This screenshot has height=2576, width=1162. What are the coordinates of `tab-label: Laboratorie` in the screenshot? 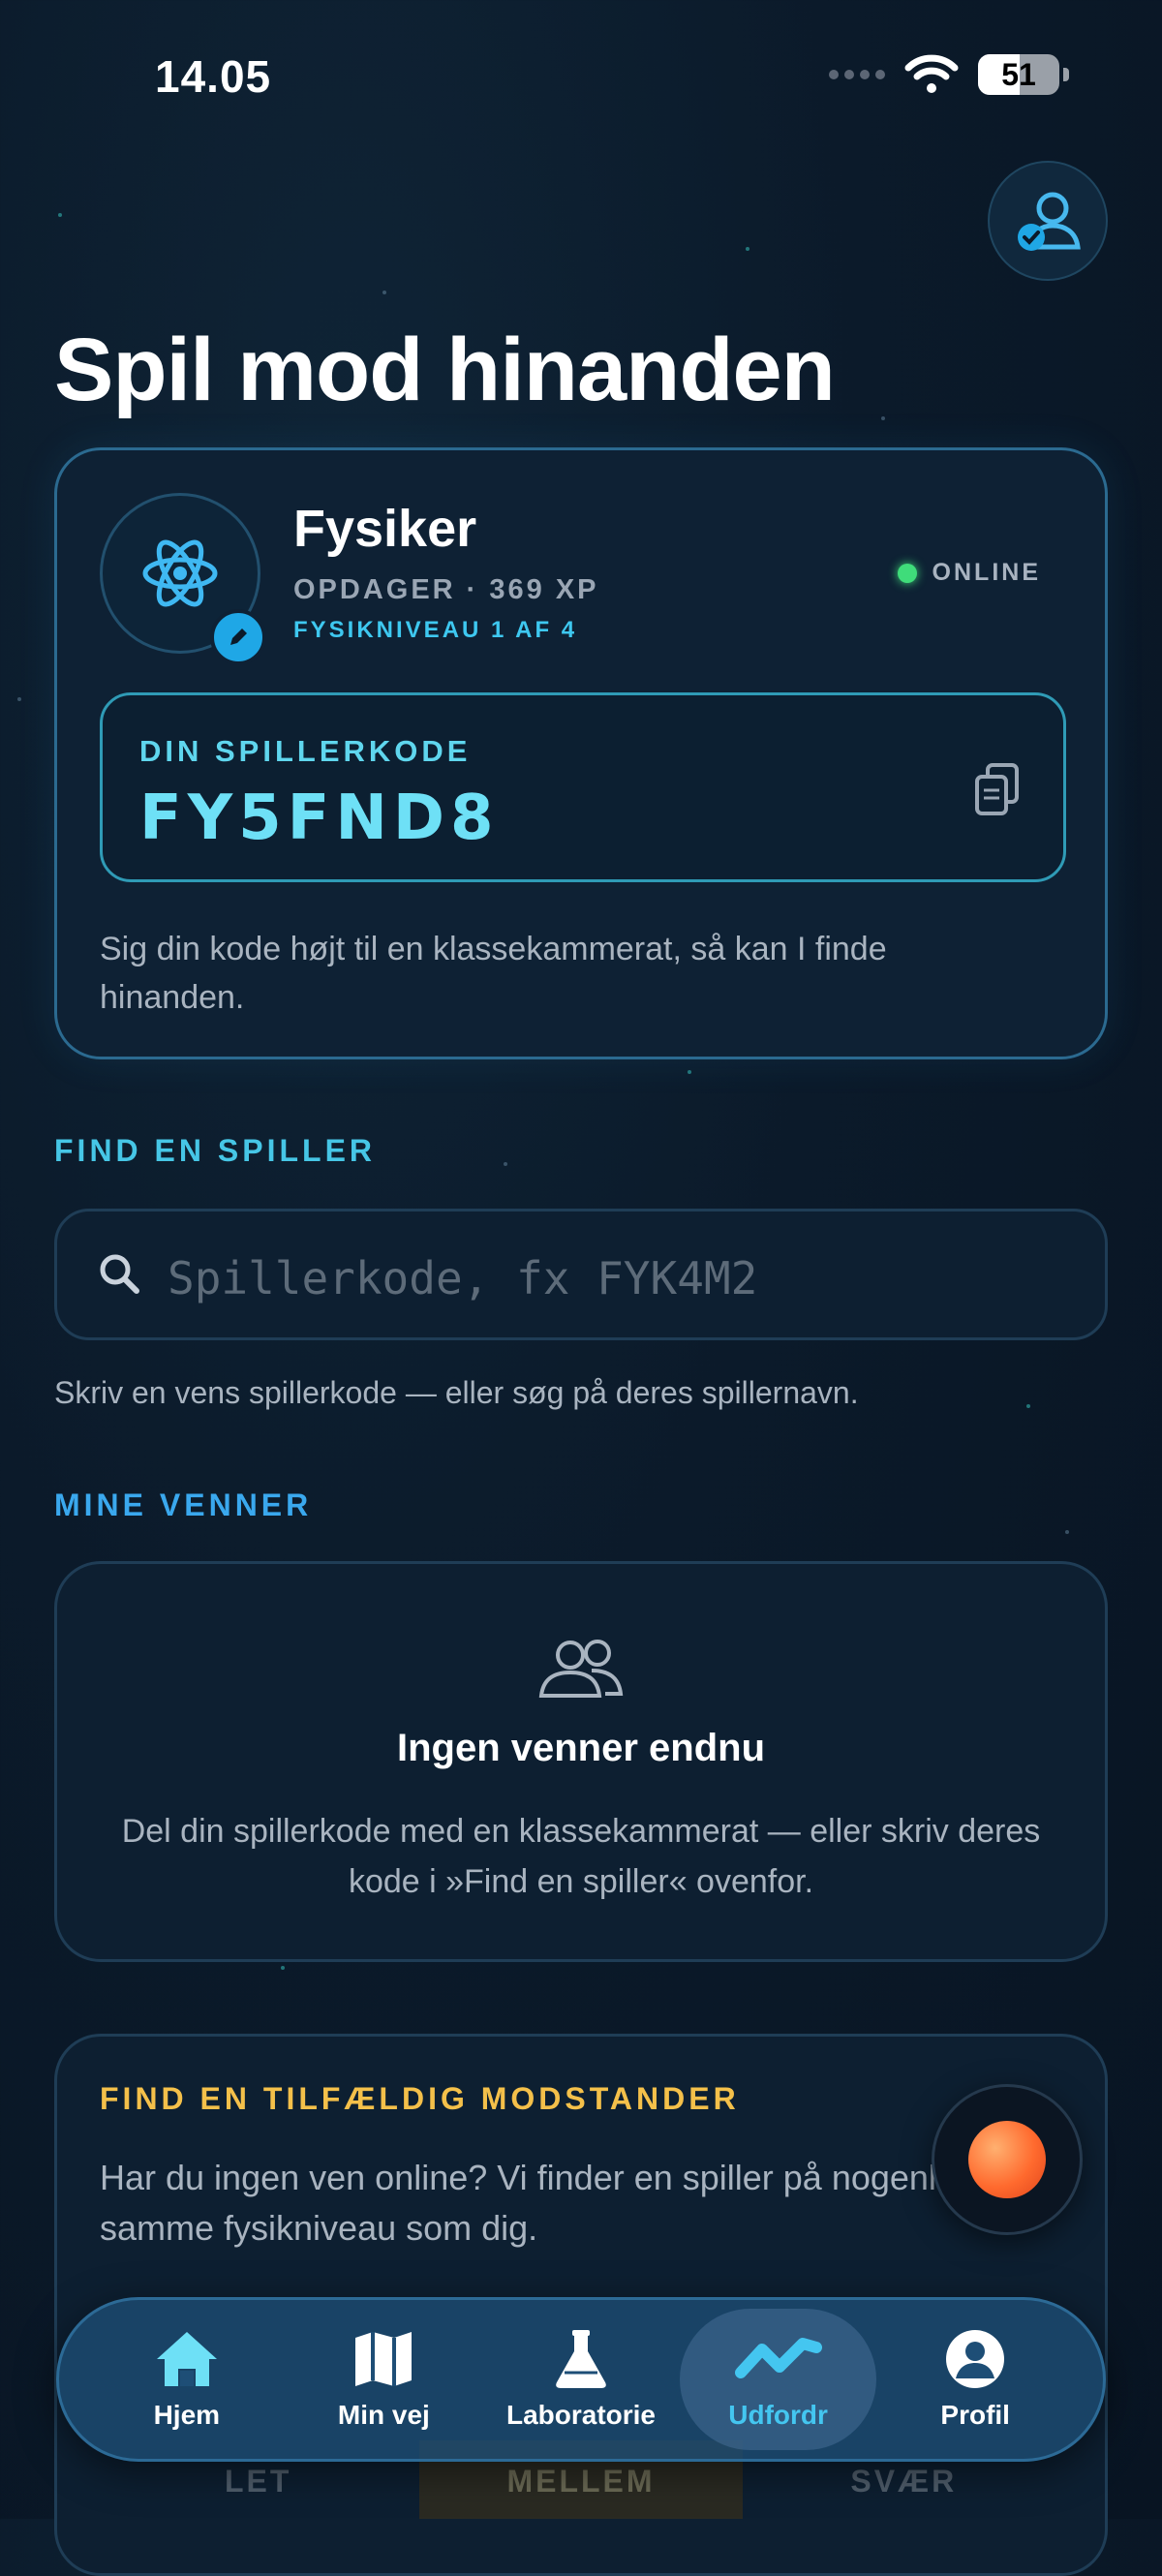 It's located at (581, 2415).